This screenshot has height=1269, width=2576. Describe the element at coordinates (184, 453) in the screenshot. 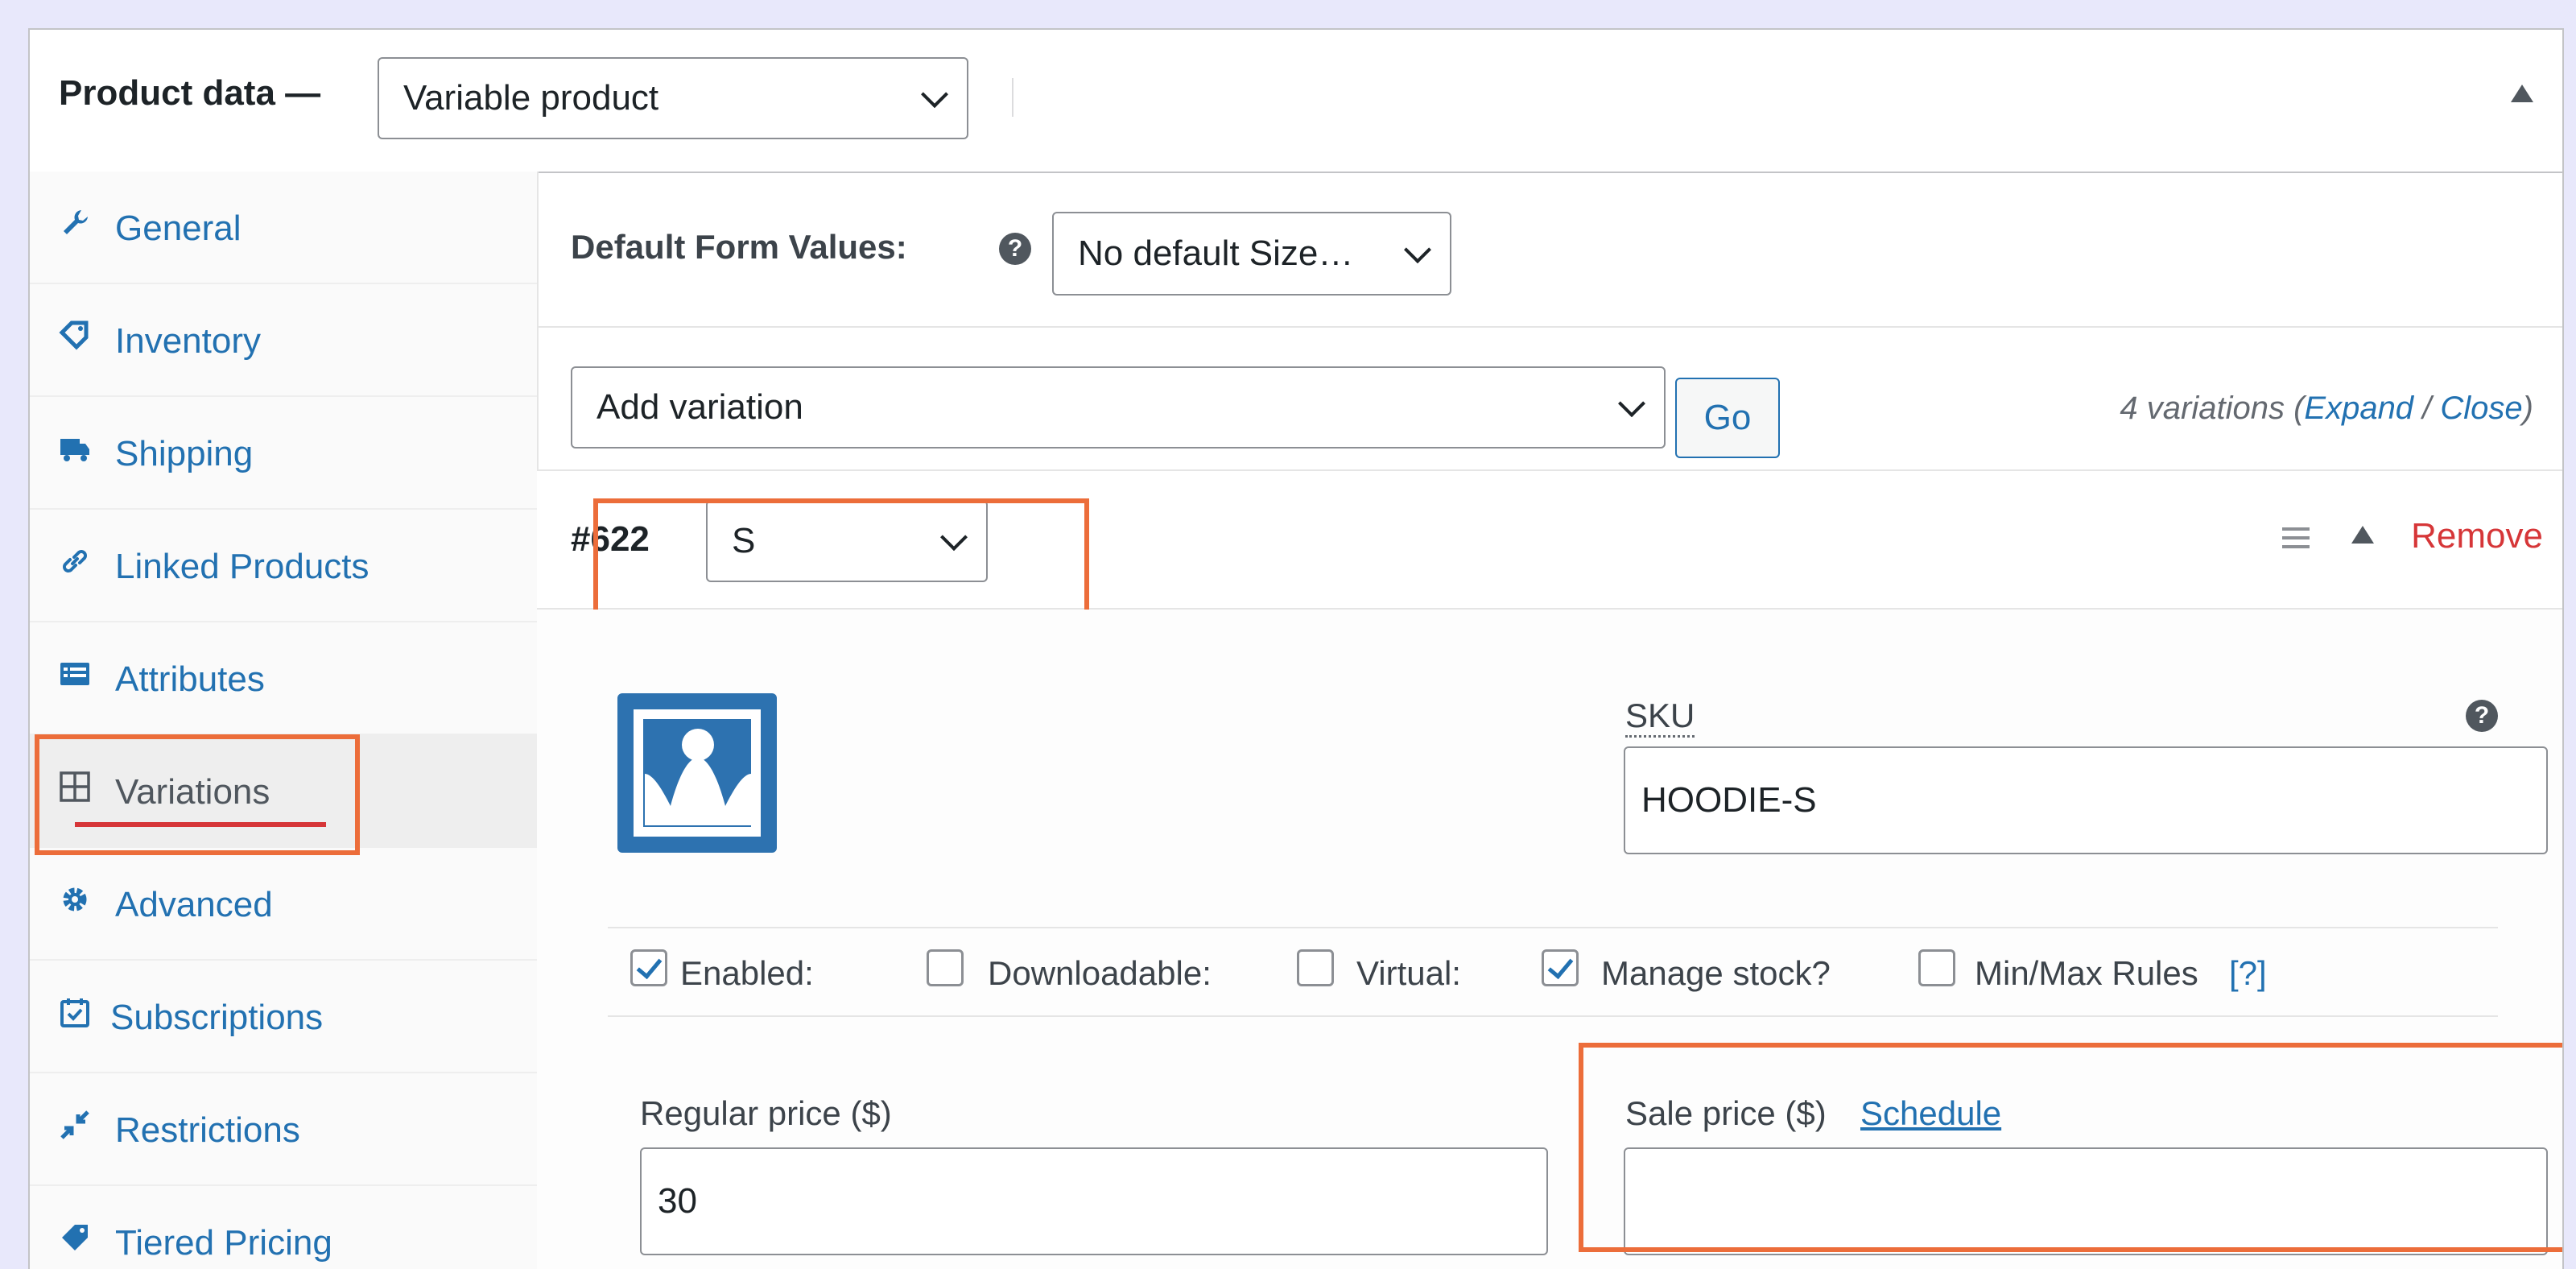

I see `sidebar-item-label: Shipping` at that location.